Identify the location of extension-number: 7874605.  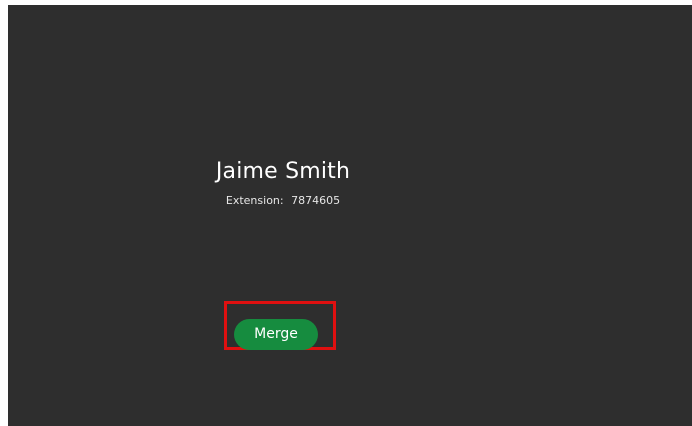
(316, 200).